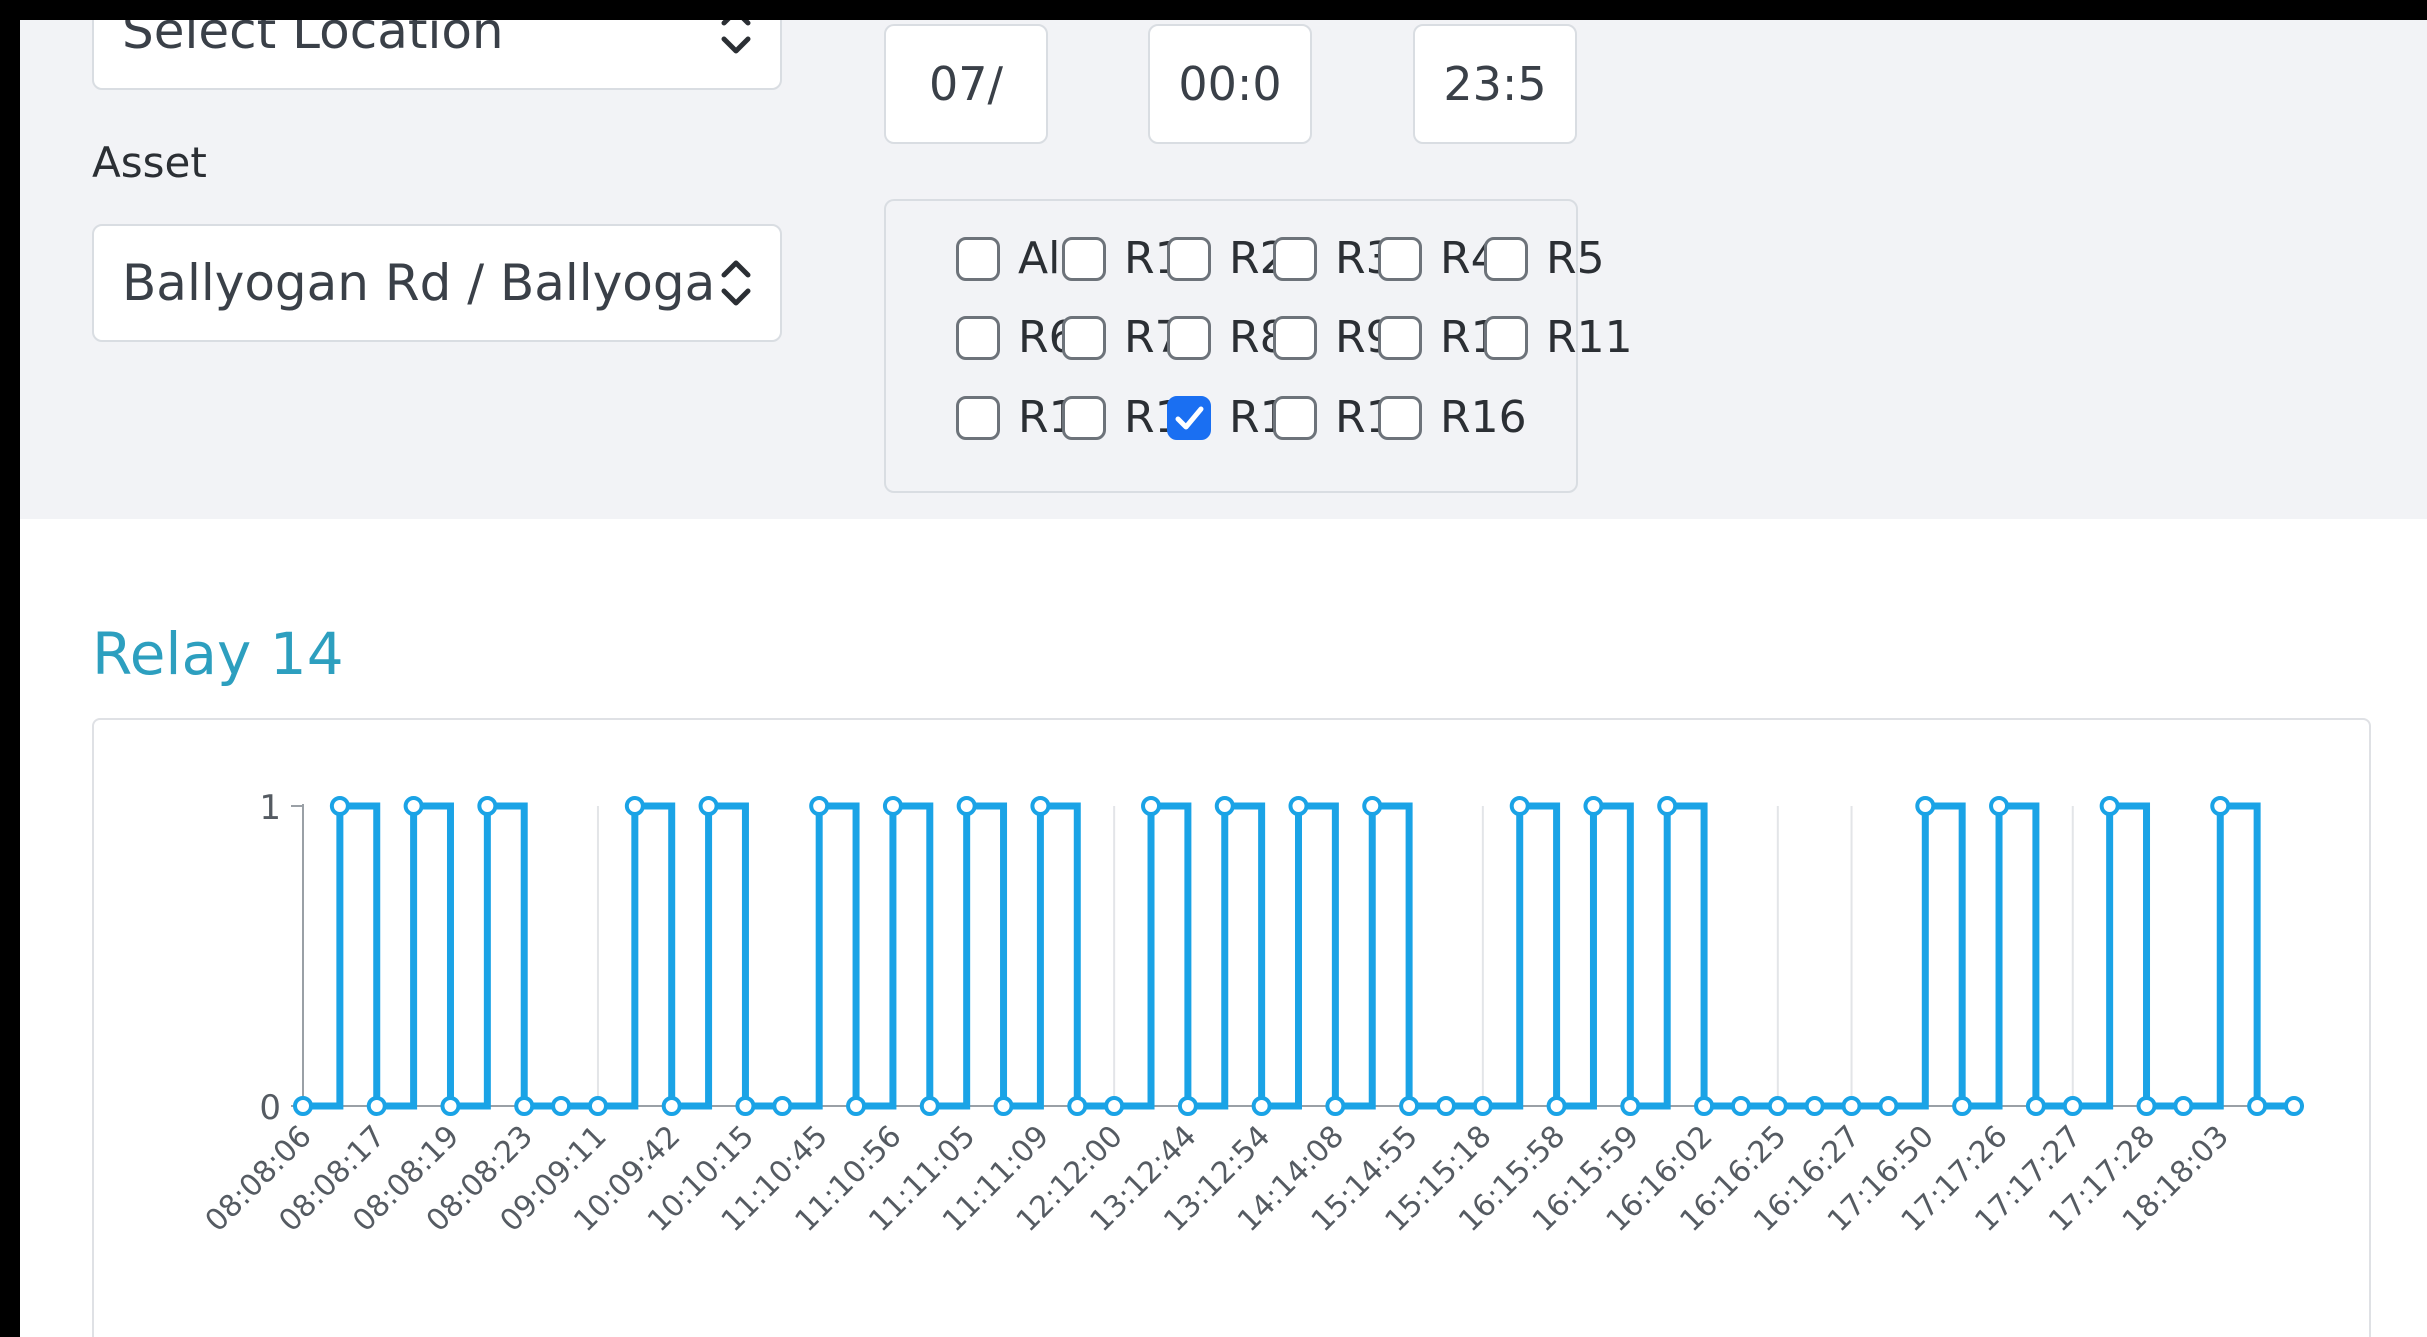 The image size is (2427, 1337). What do you see at coordinates (1084, 338) in the screenshot?
I see `relay-checkbox-r7` at bounding box center [1084, 338].